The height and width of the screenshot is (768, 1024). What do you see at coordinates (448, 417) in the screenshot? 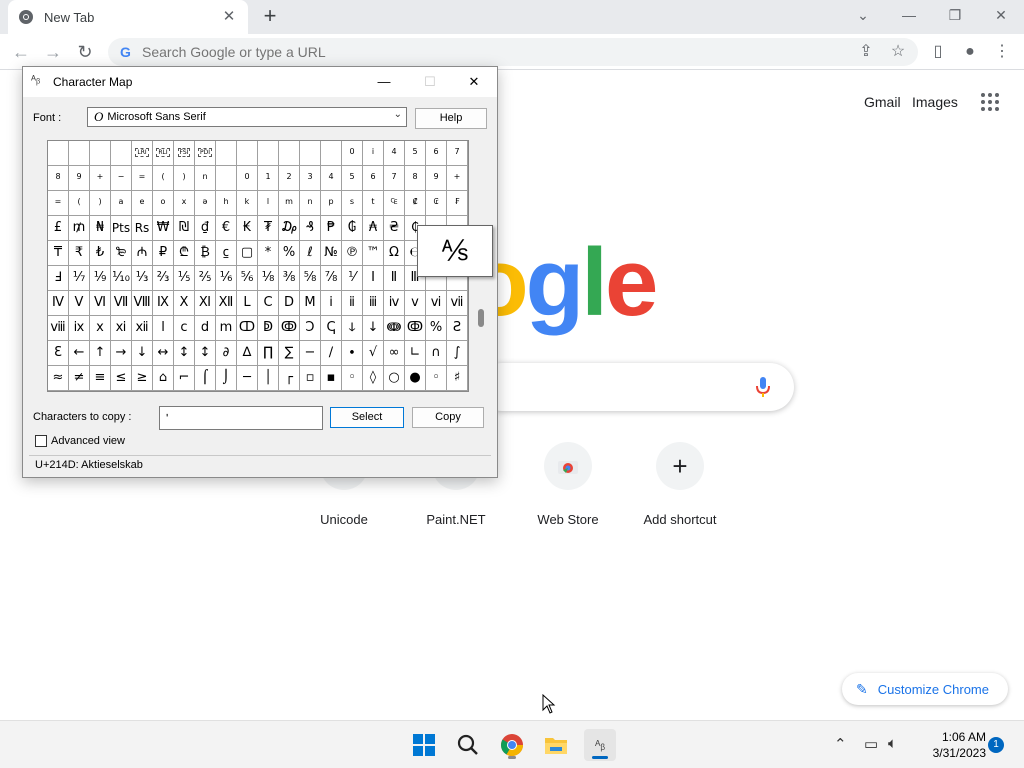
I see `copy-button: Copy` at bounding box center [448, 417].